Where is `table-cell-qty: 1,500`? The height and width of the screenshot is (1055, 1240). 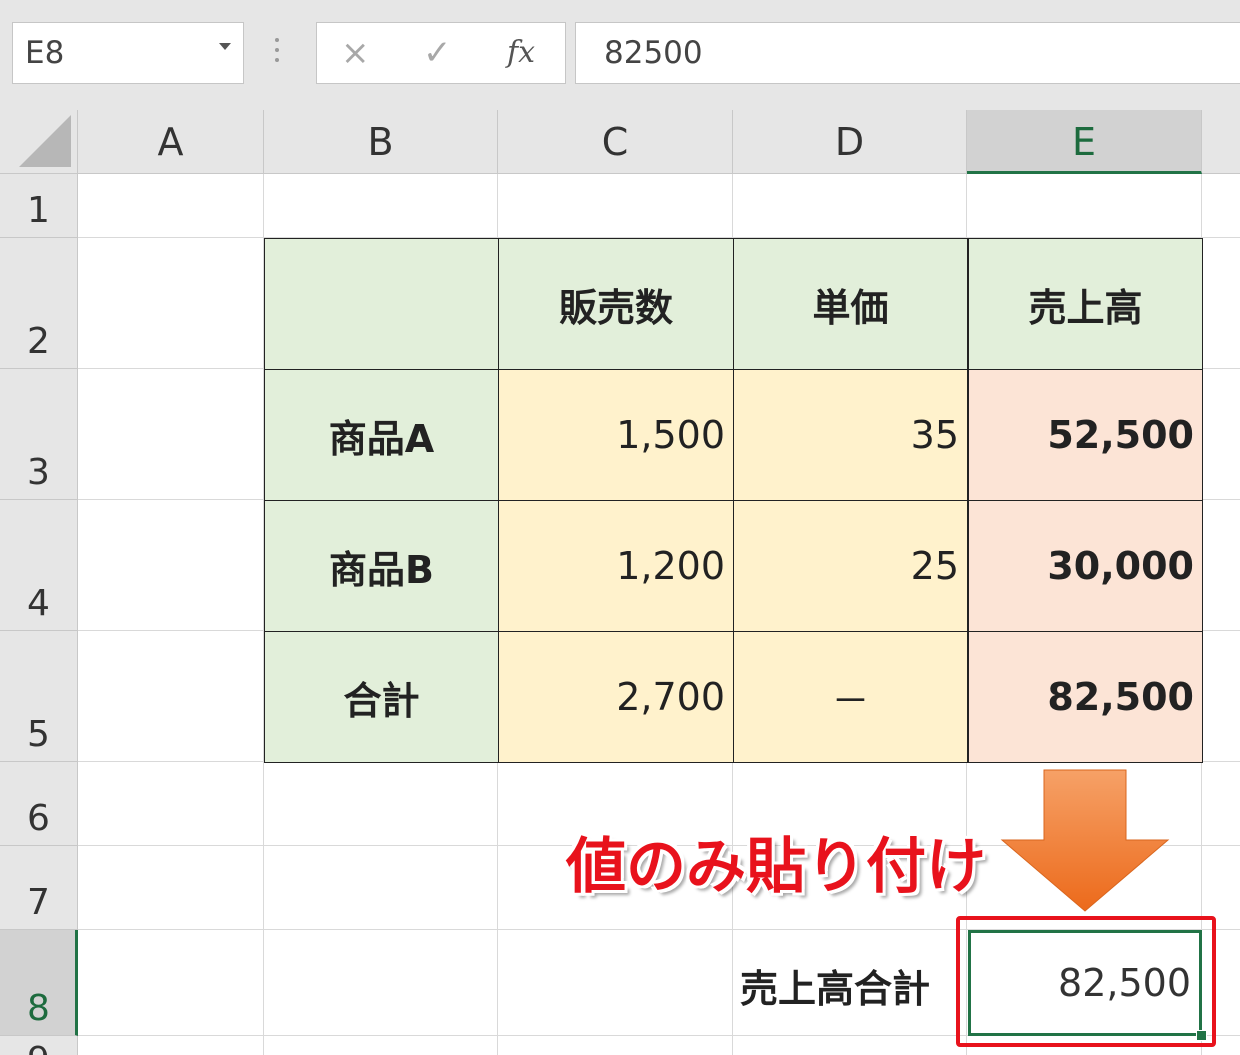 table-cell-qty: 1,500 is located at coordinates (616, 435).